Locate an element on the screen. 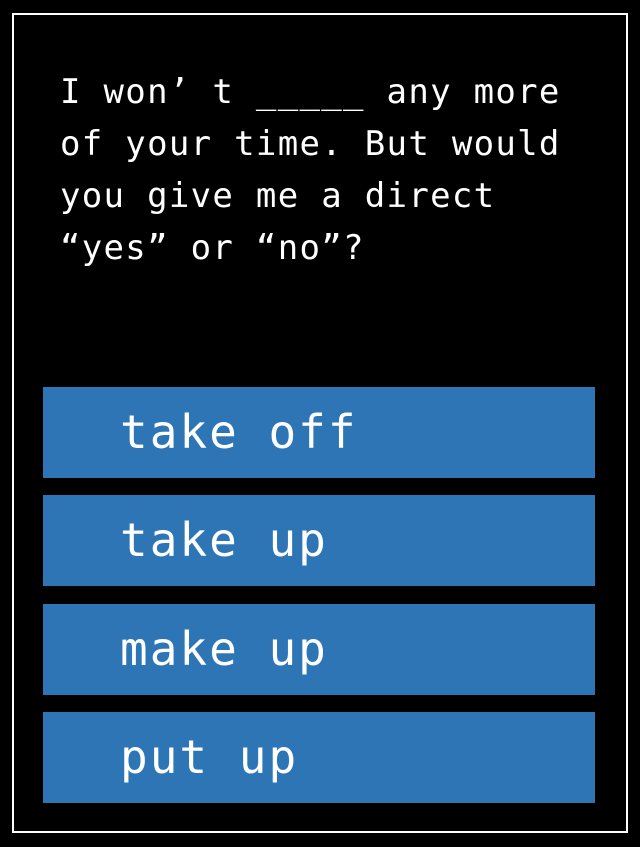  option-take-off: take off is located at coordinates (319, 432).